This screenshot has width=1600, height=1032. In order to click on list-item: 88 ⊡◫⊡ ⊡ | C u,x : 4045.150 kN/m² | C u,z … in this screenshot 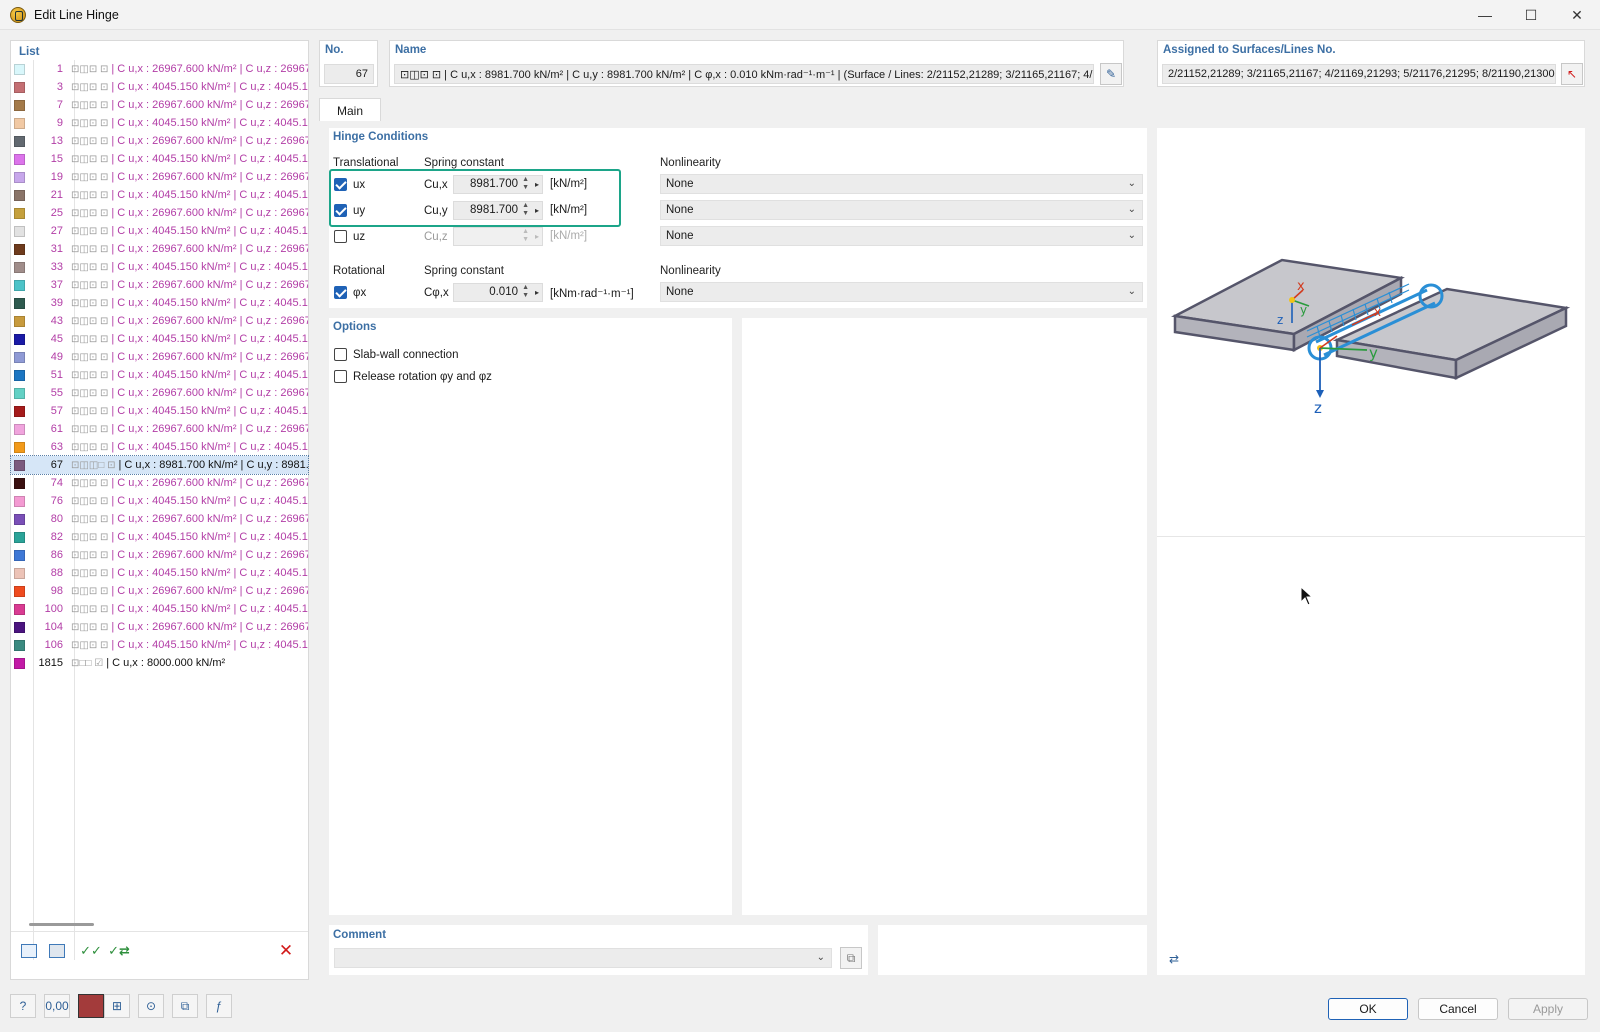, I will do `click(159, 573)`.